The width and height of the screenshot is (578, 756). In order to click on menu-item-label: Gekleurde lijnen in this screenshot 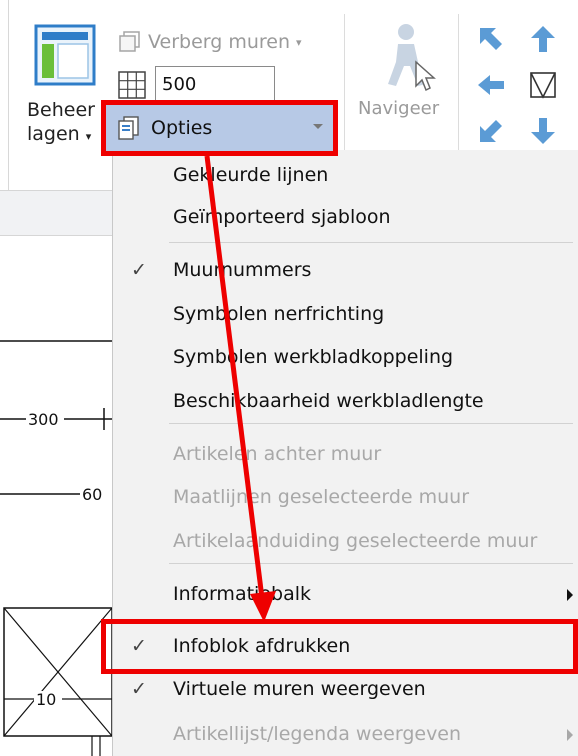, I will do `click(251, 175)`.